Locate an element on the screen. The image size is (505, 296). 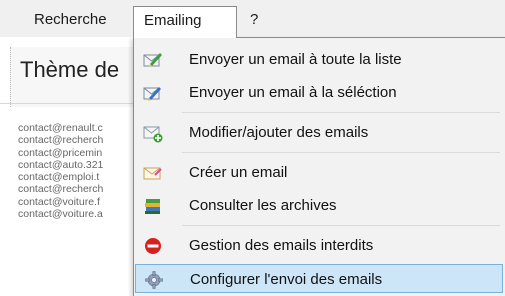
menu-item-label: Modifier/ajouter des emails is located at coordinates (279, 132).